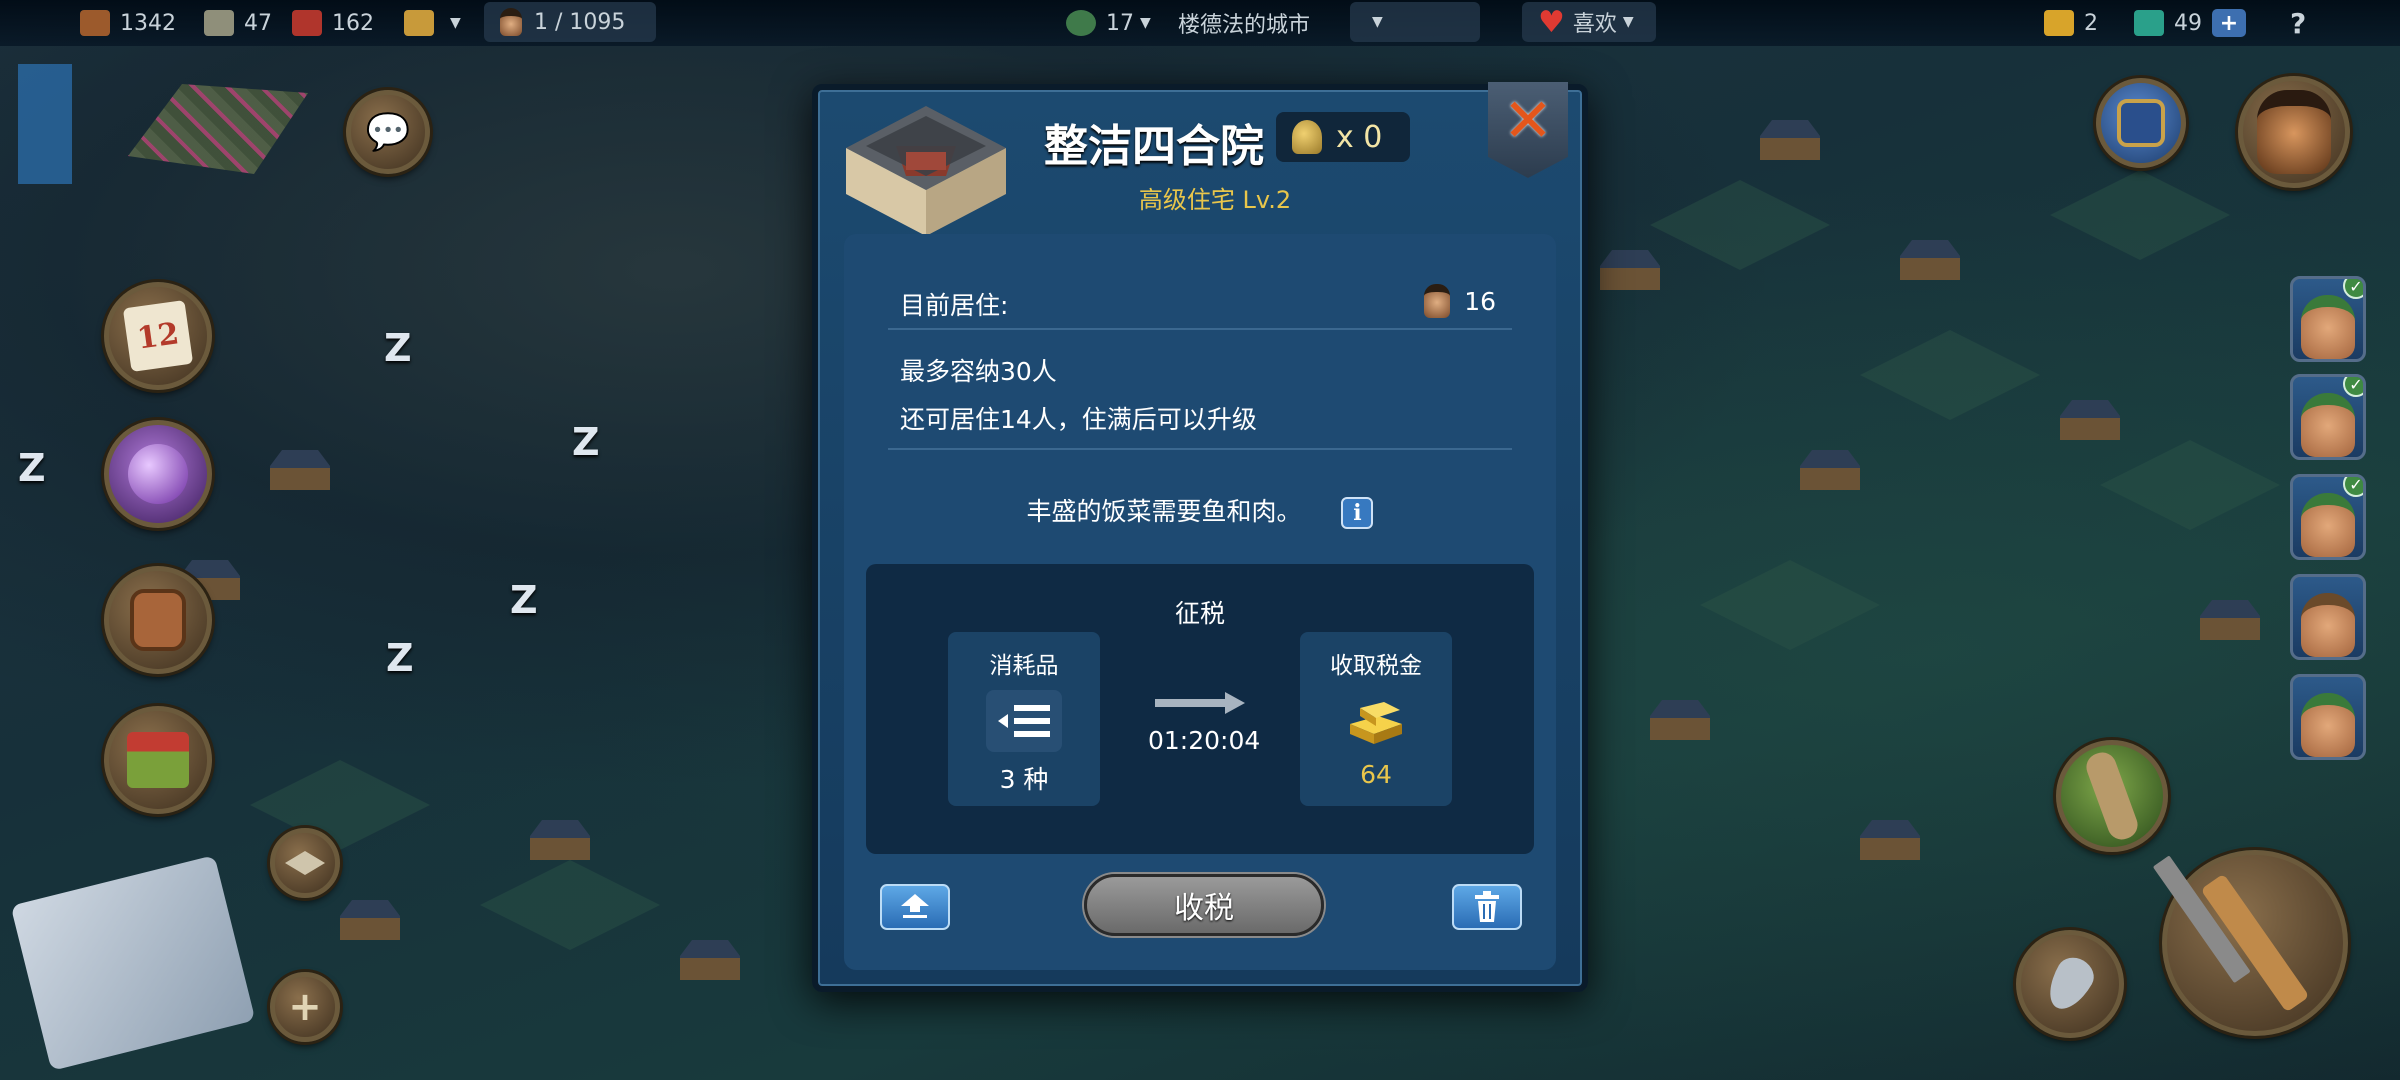  I want to click on upgrade-icon, so click(915, 906).